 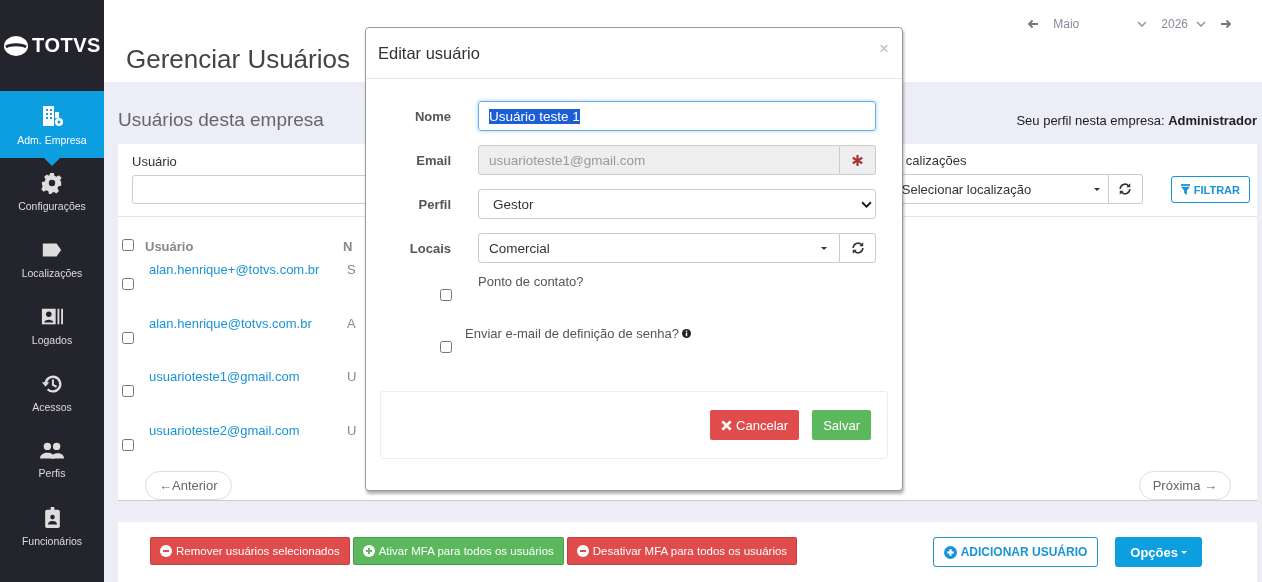 I want to click on asterisk-icon, so click(x=857, y=160).